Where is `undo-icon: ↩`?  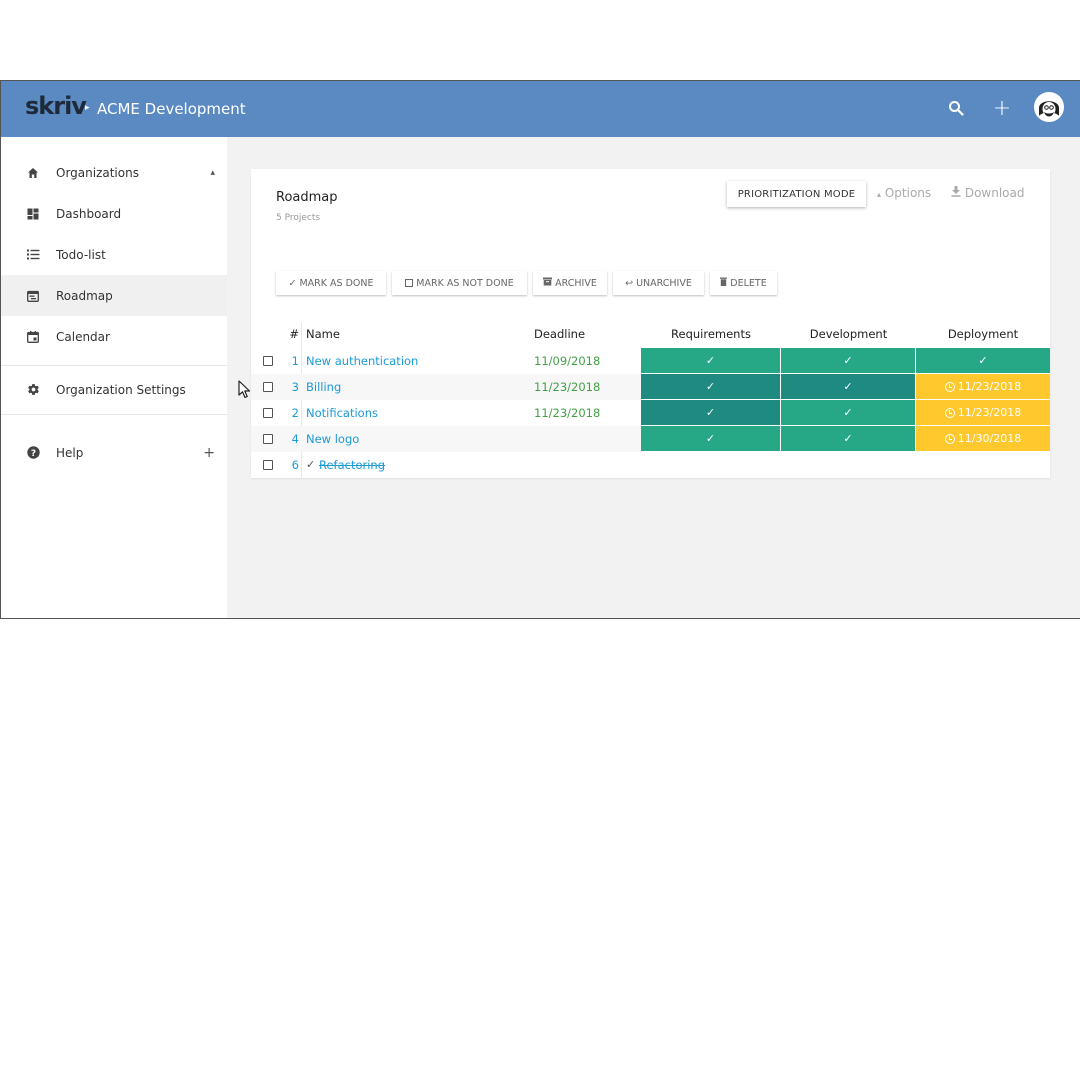 undo-icon: ↩ is located at coordinates (629, 283).